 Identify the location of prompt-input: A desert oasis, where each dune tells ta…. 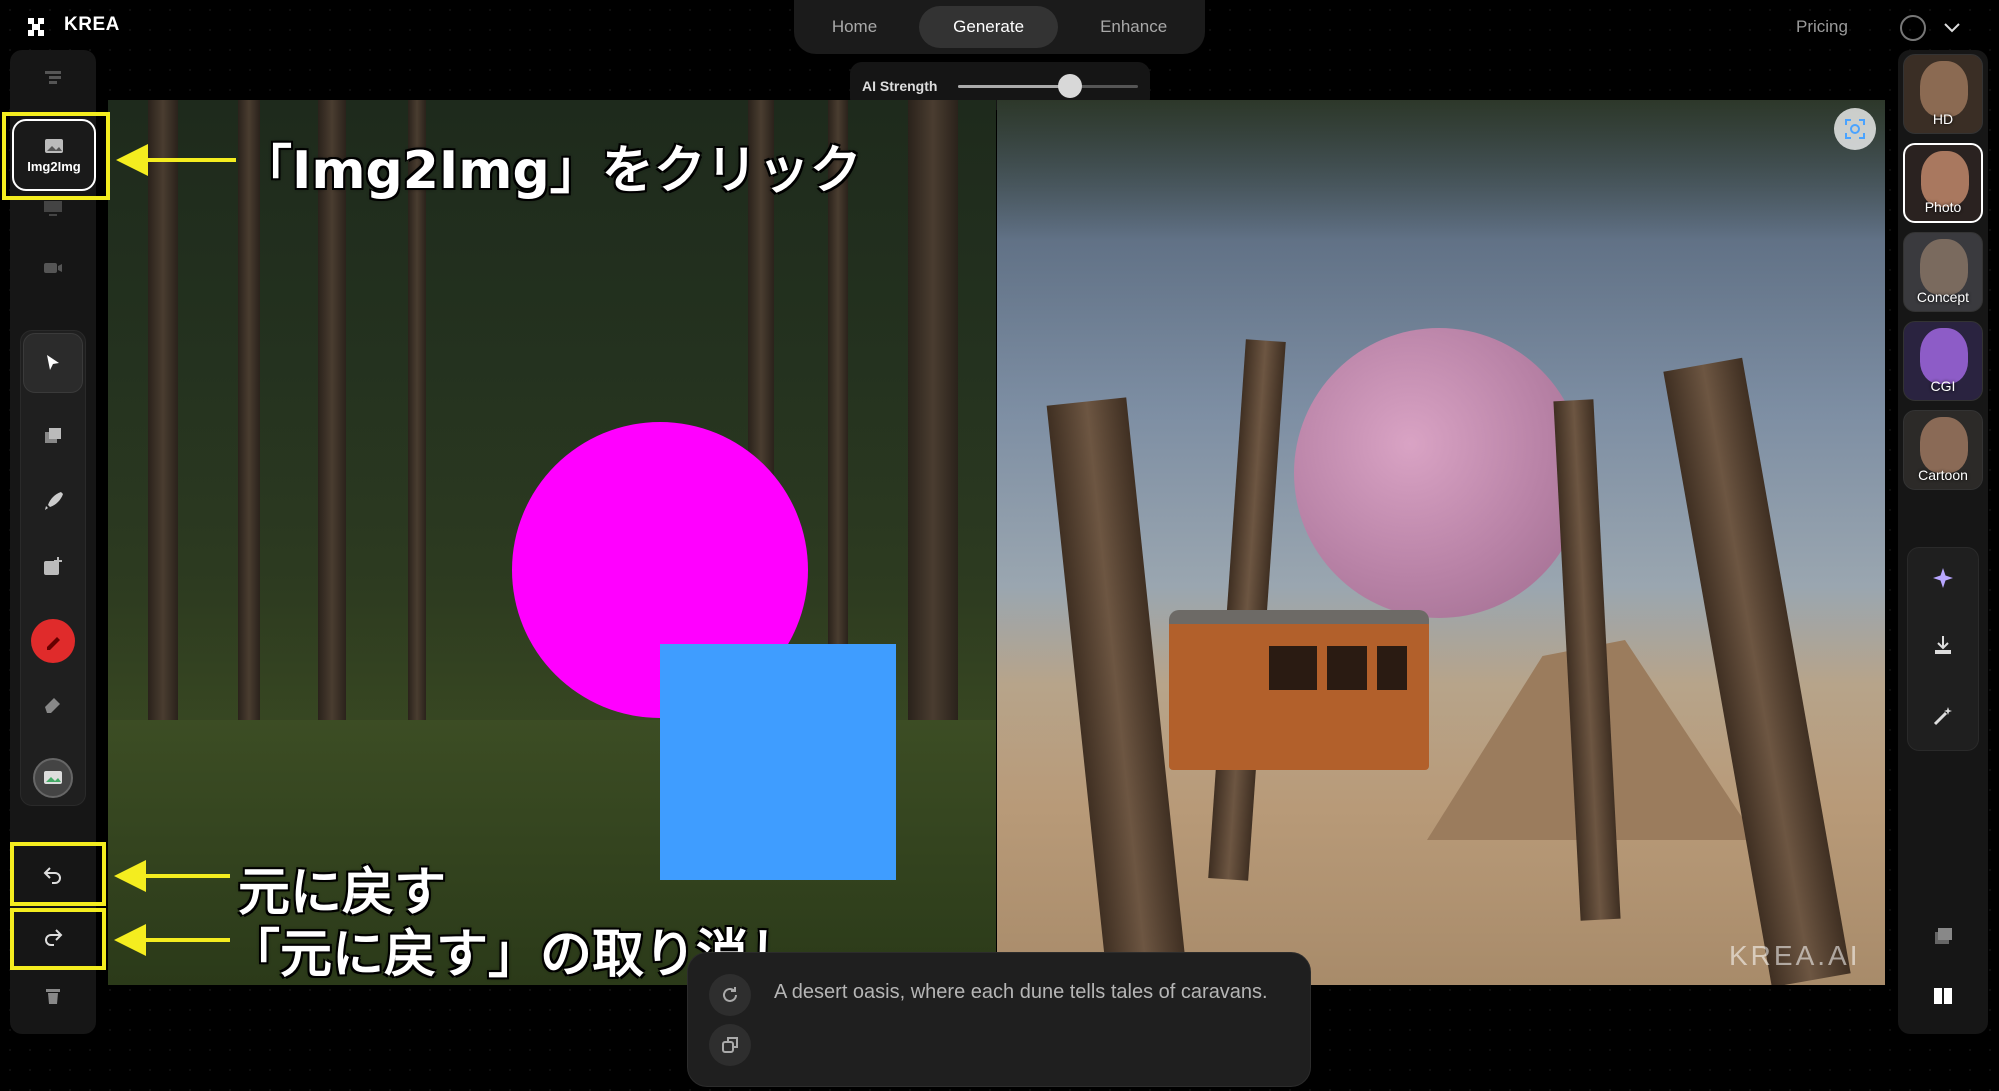
(1024, 992).